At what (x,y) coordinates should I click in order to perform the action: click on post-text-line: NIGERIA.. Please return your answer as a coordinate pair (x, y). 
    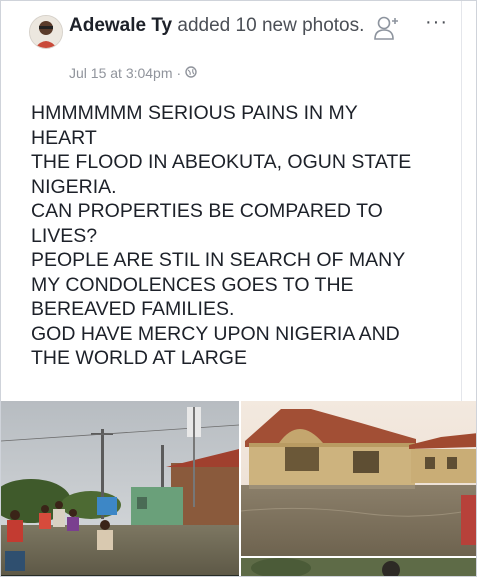
    Looking at the image, I should click on (74, 186).